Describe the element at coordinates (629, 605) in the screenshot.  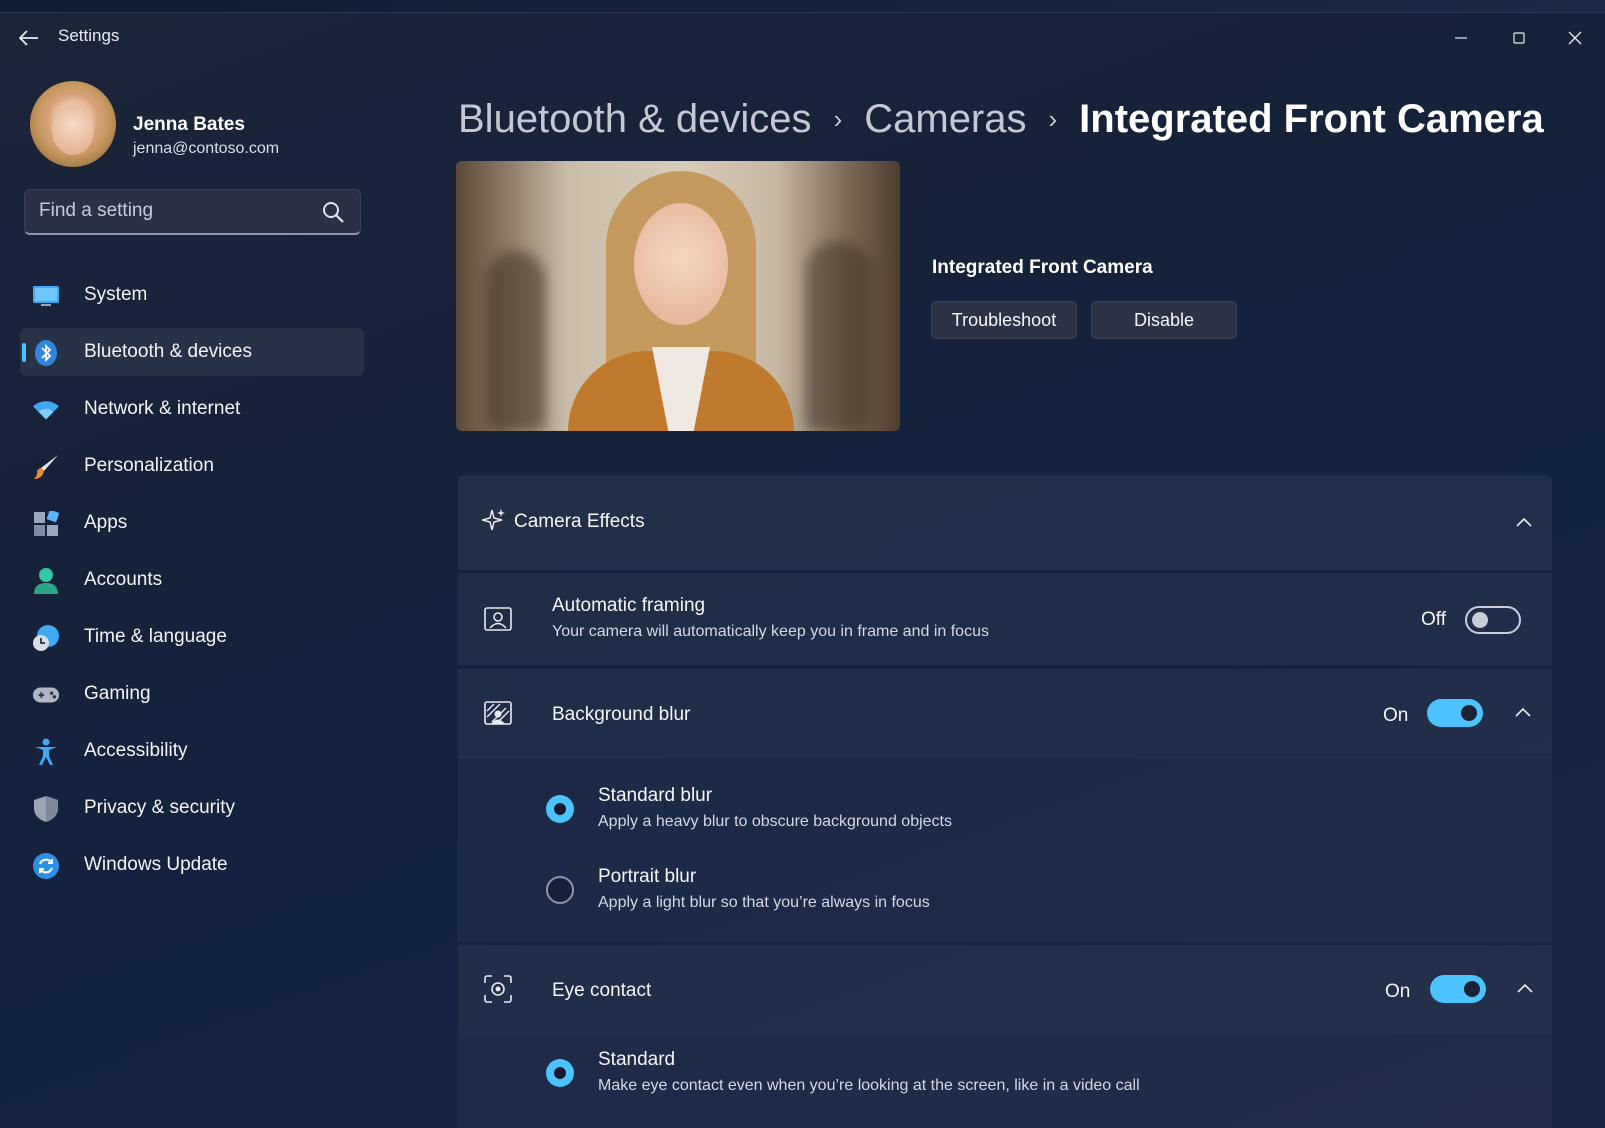
I see `automatic-framing-title: Automatic framing` at that location.